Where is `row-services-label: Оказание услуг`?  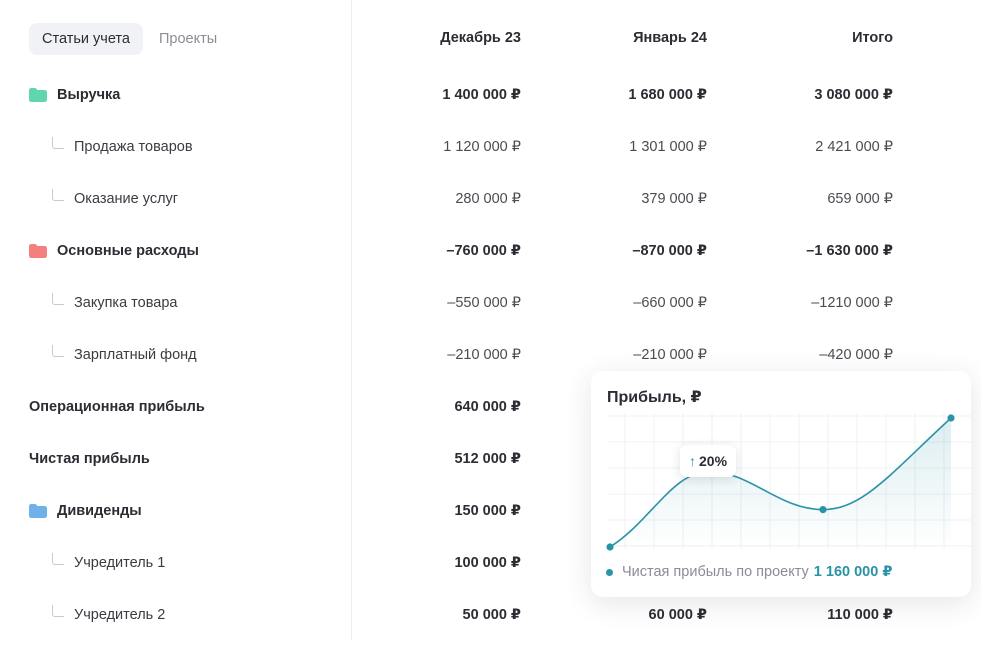 row-services-label: Оказание услуг is located at coordinates (126, 199).